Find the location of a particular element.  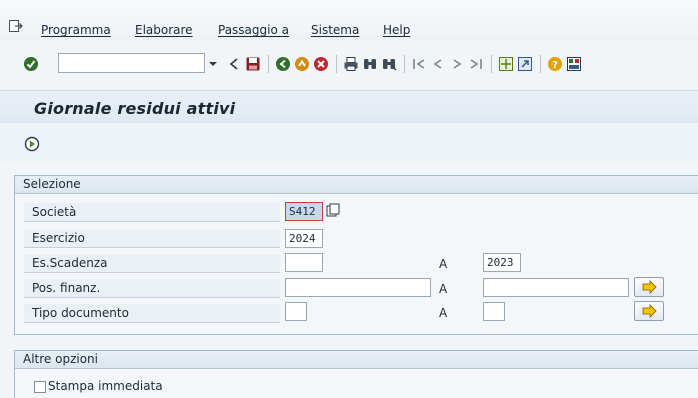

find-next-icon is located at coordinates (389, 64).